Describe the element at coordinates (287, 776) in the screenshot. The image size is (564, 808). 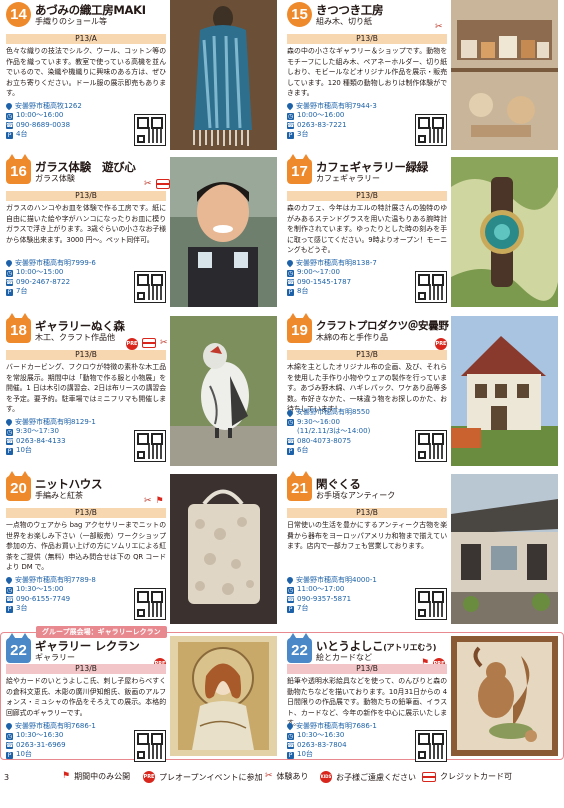
I see `legend-experience: ✂ 体験あり` at that location.